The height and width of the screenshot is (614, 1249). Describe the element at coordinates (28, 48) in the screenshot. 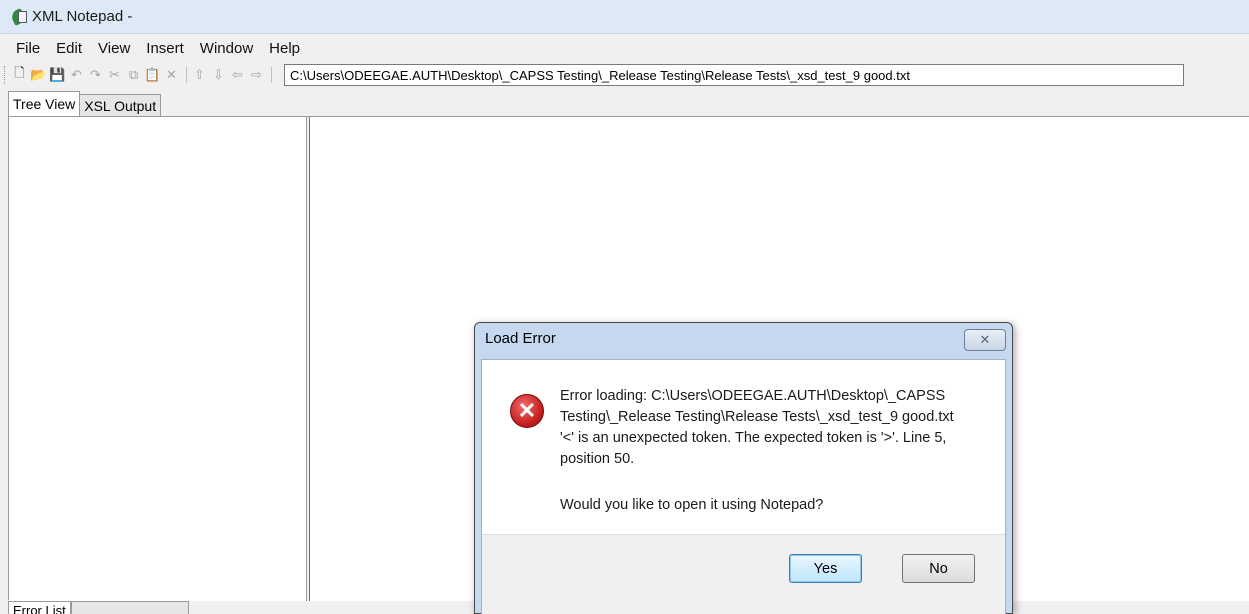

I see `menu-file: File` at that location.